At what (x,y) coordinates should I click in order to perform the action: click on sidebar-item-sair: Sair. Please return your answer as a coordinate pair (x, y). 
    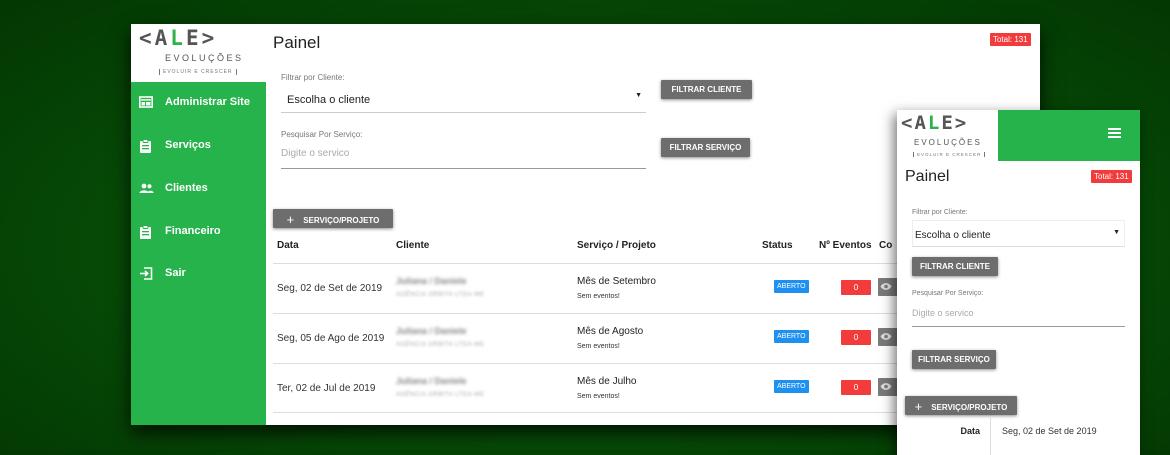
    Looking at the image, I should click on (198, 274).